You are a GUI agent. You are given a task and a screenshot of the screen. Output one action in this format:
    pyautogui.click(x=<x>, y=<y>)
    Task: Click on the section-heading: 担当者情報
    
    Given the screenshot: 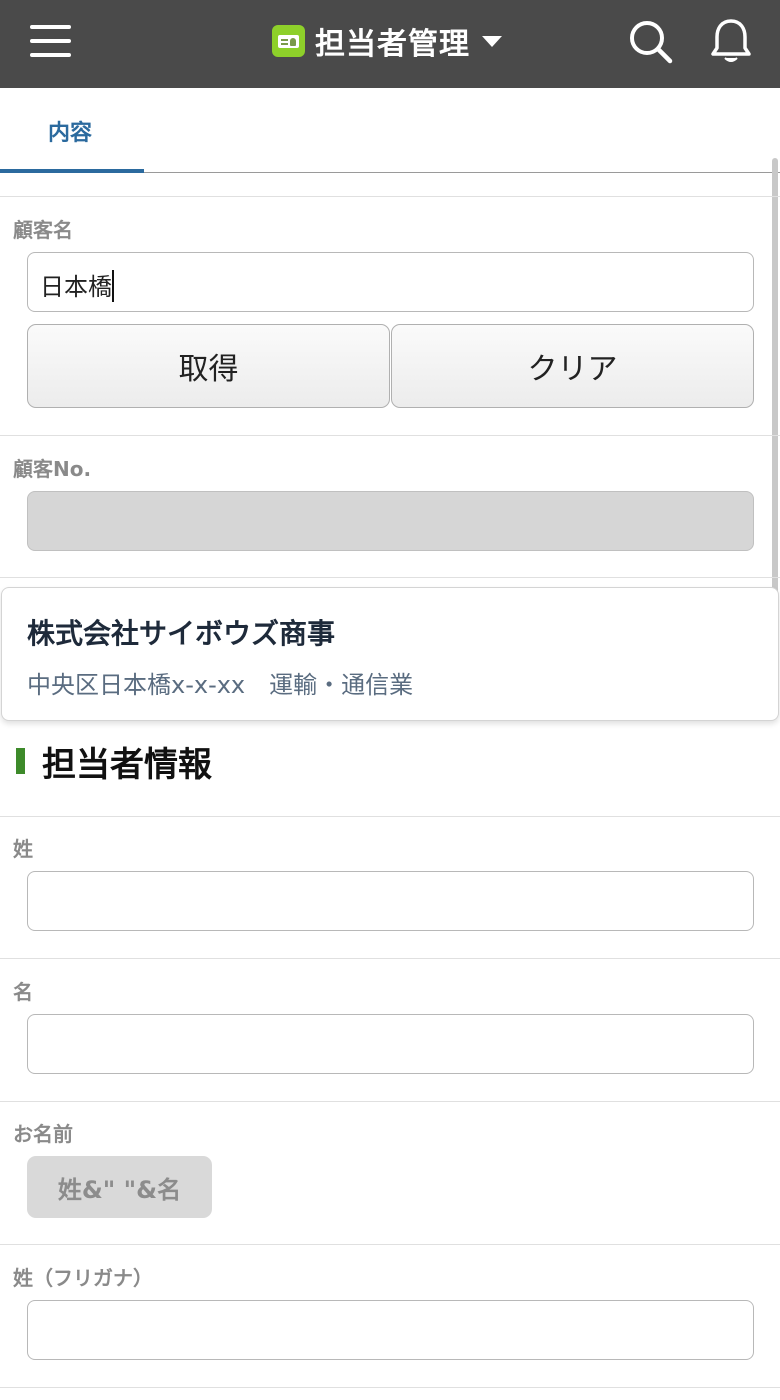 What is the action you would take?
    pyautogui.click(x=114, y=761)
    